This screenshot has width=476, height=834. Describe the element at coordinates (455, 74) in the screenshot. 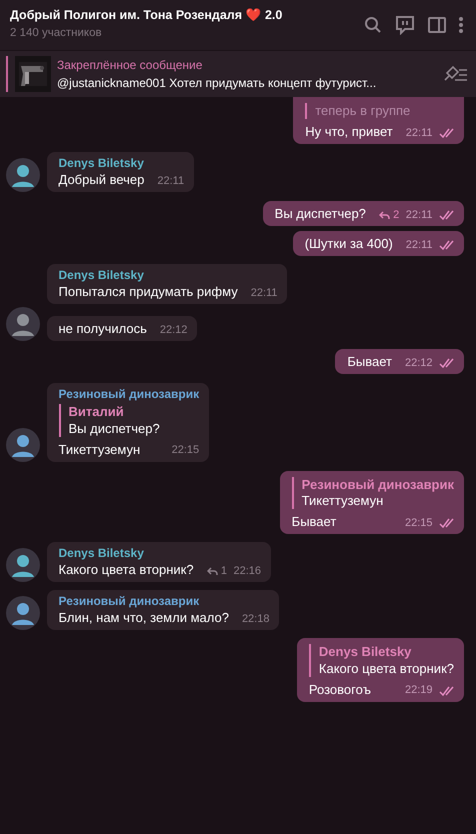

I see `pin-list-icon` at that location.